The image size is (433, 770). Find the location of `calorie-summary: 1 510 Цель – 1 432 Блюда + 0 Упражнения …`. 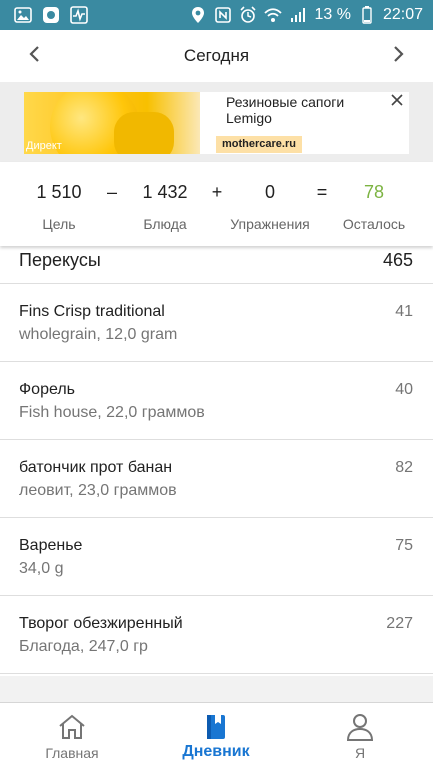

calorie-summary: 1 510 Цель – 1 432 Блюда + 0 Упражнения … is located at coordinates (216, 204).